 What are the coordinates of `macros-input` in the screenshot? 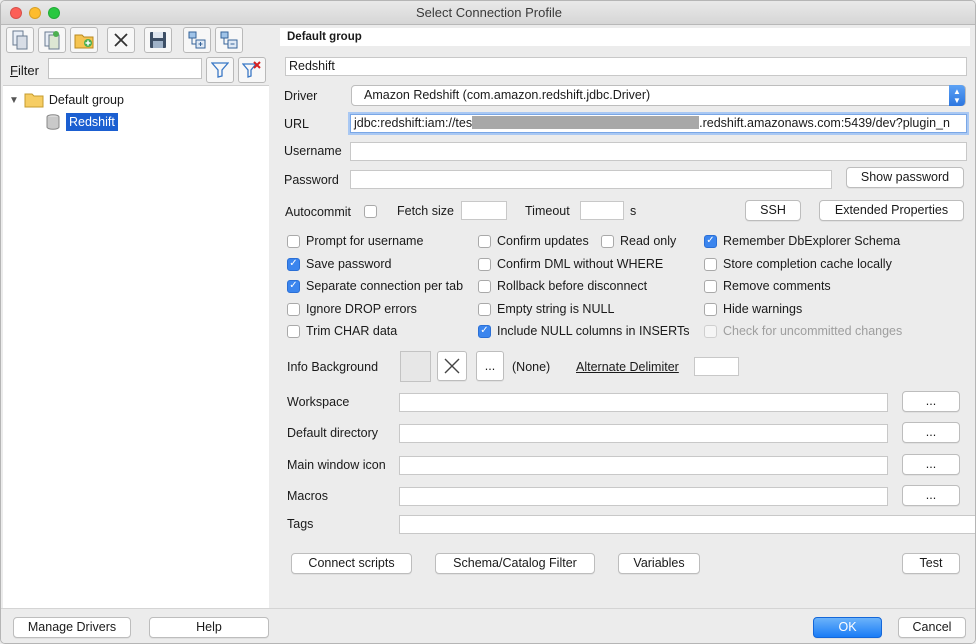 It's located at (643, 496).